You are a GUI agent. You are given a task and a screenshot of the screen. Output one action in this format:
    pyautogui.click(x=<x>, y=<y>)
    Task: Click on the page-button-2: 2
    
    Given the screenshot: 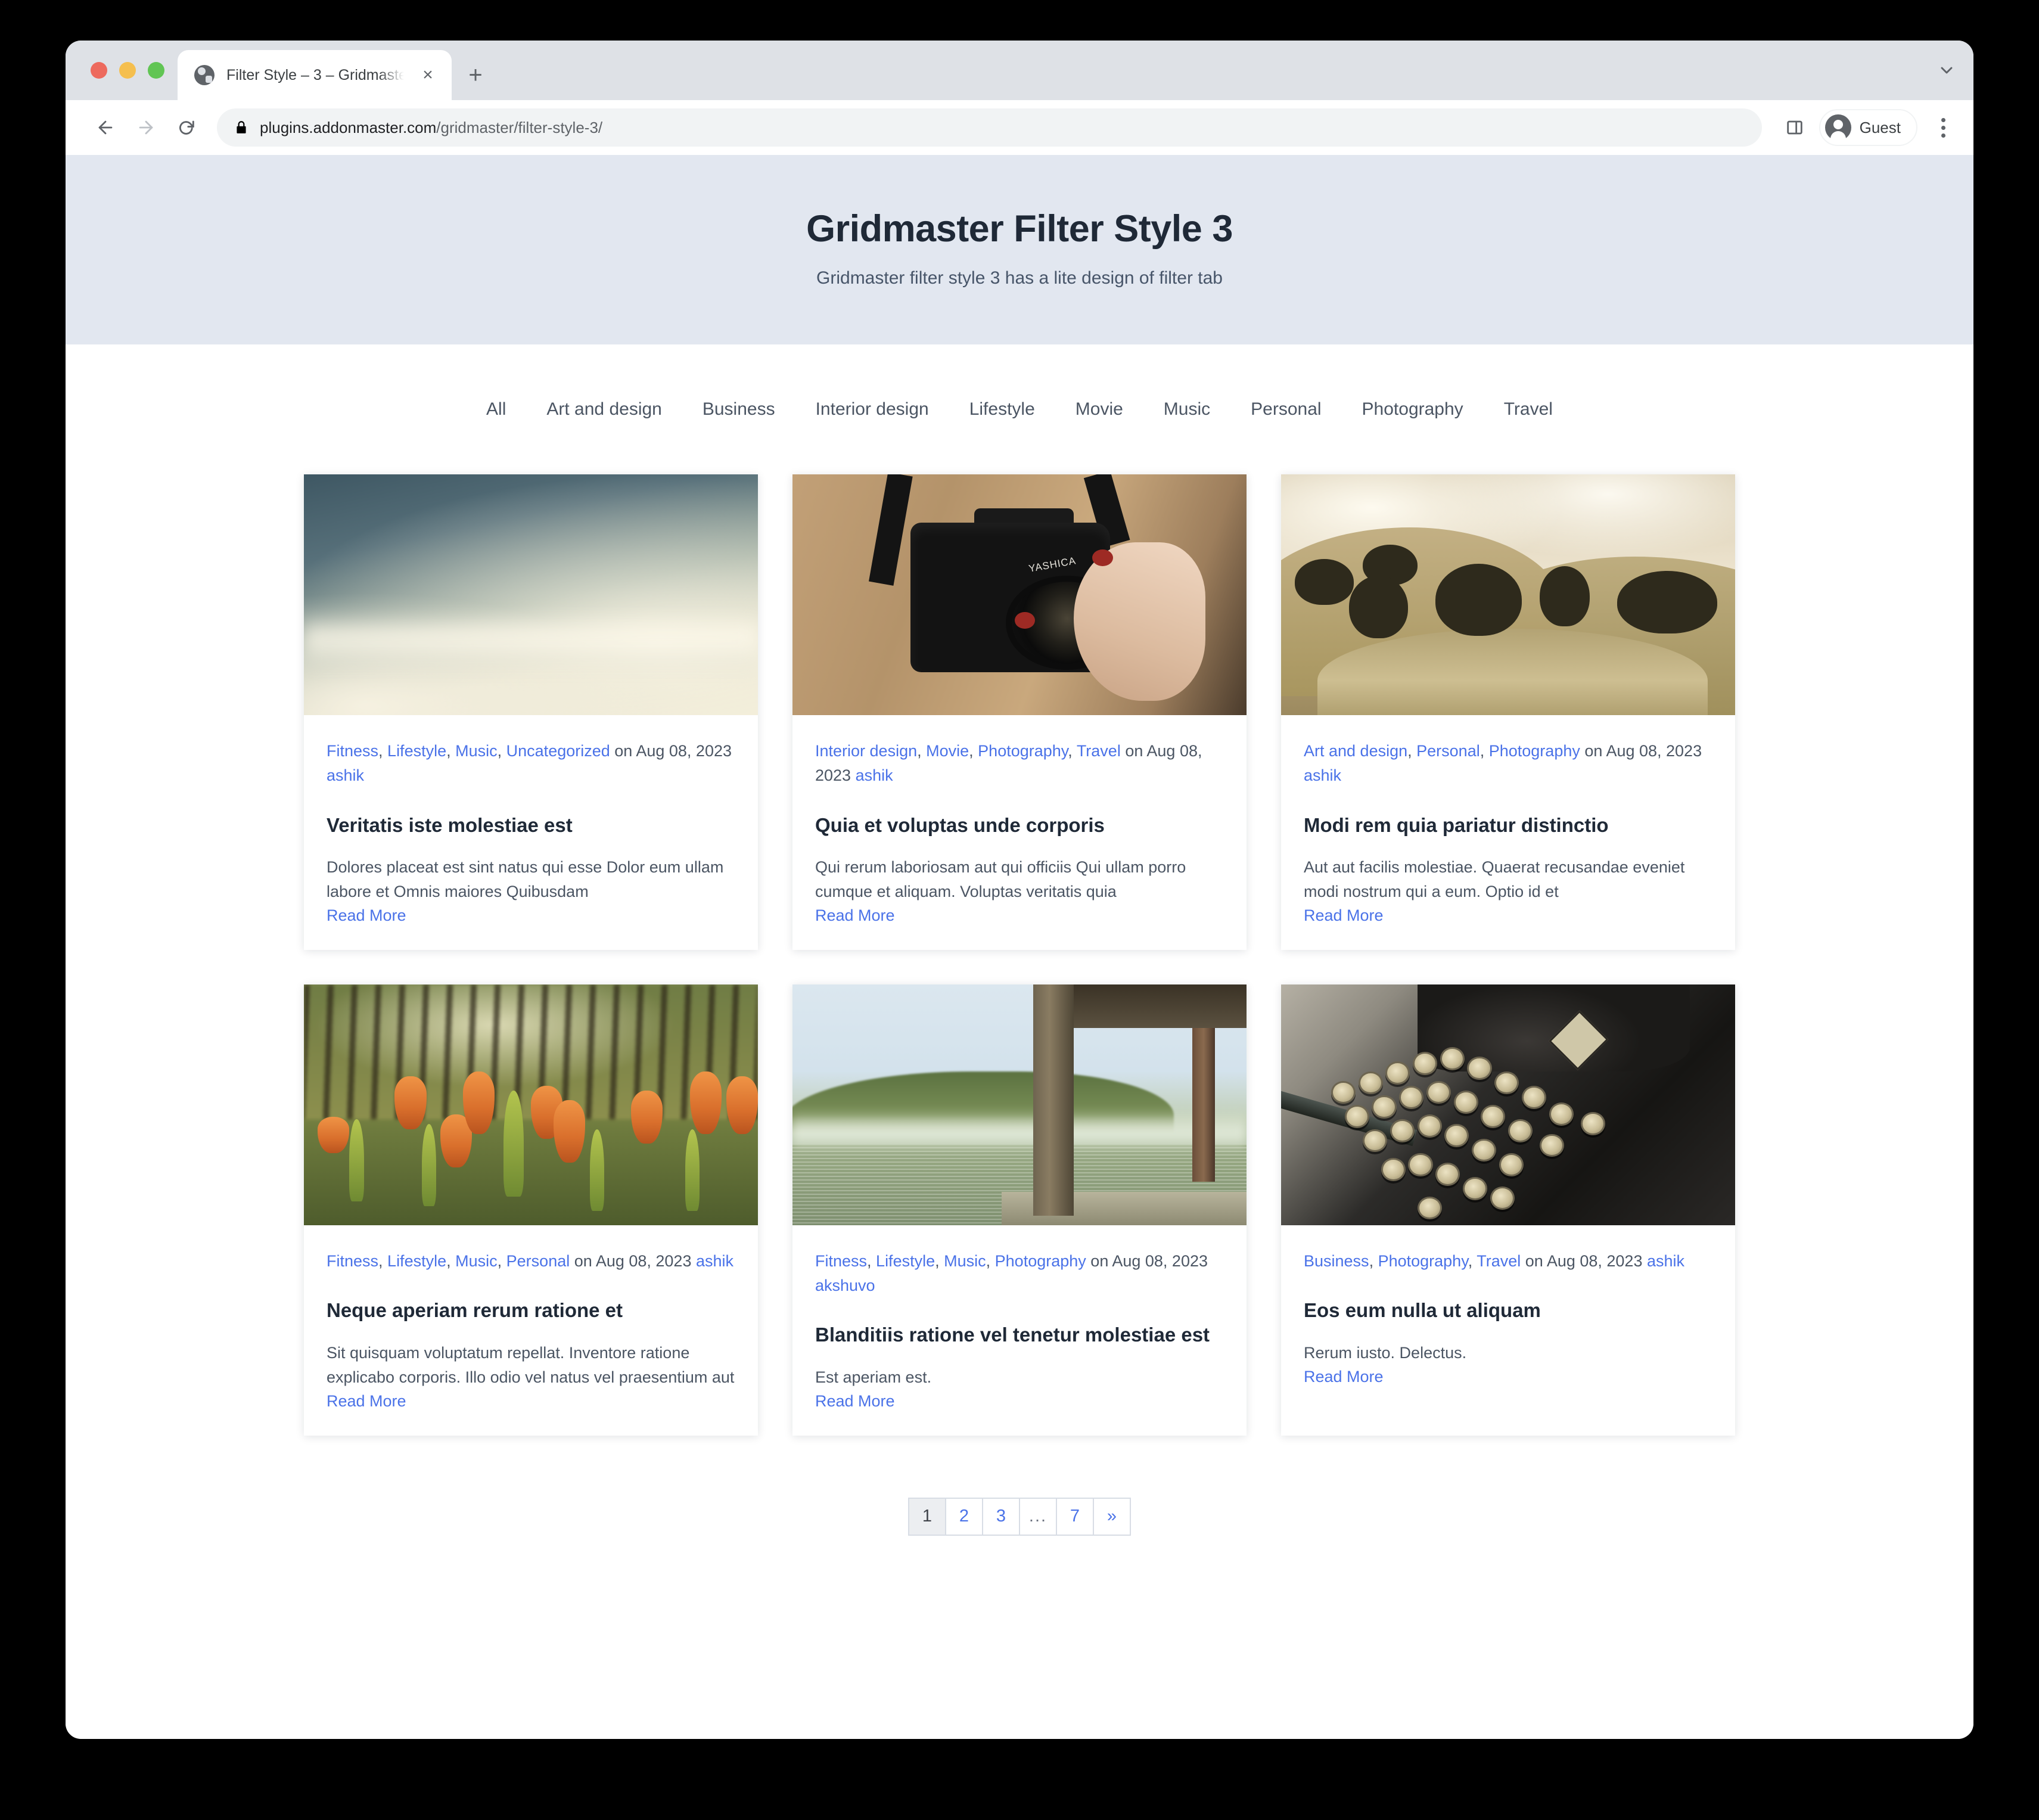 What is the action you would take?
    pyautogui.click(x=964, y=1516)
    